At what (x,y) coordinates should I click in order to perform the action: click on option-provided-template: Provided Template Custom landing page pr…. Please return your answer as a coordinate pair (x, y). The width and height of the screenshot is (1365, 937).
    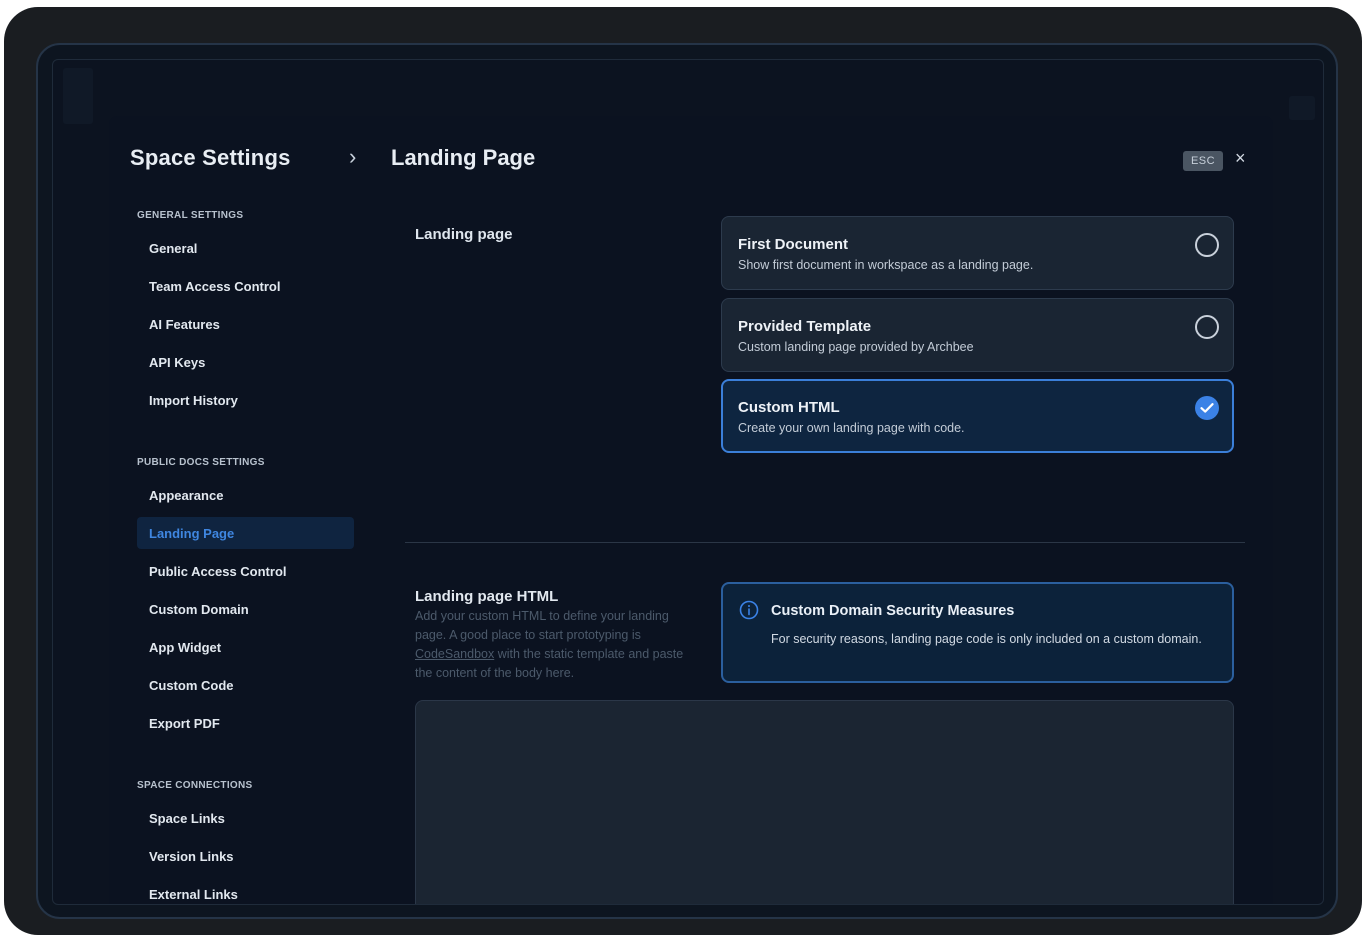
    Looking at the image, I should click on (977, 335).